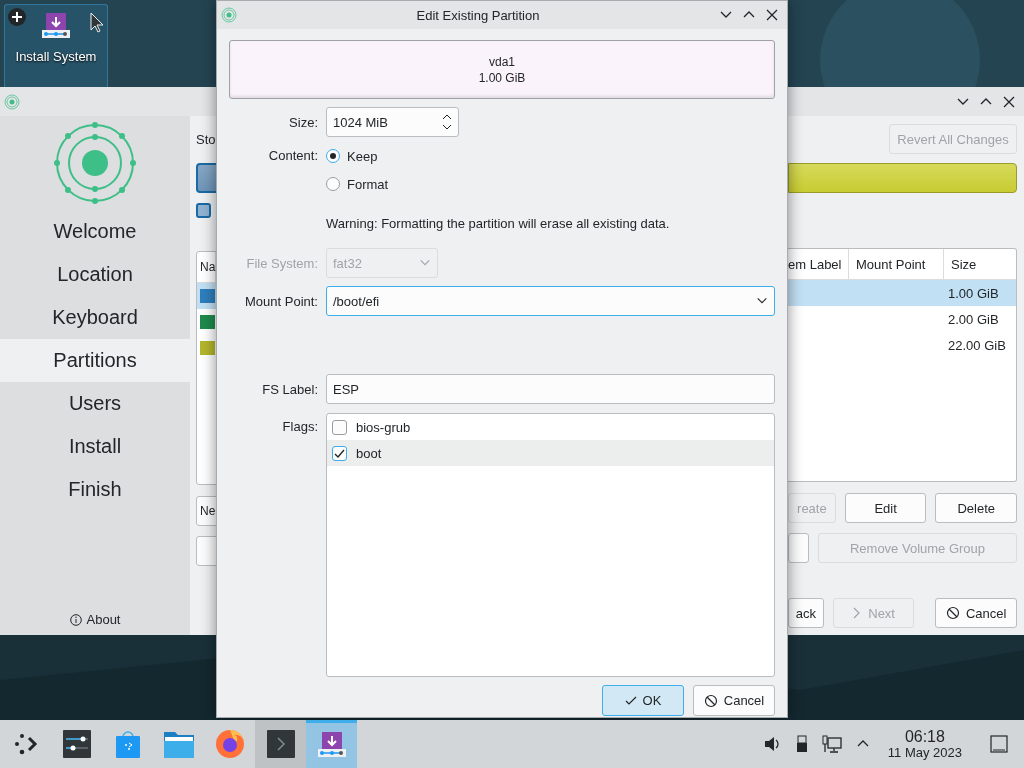 The height and width of the screenshot is (768, 1024). What do you see at coordinates (95, 360) in the screenshot?
I see `sidebar-item: Partitions` at bounding box center [95, 360].